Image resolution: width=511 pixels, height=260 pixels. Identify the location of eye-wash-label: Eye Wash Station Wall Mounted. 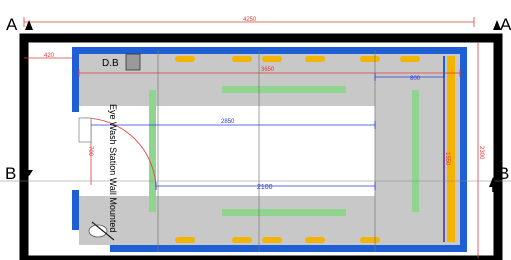
(113, 168).